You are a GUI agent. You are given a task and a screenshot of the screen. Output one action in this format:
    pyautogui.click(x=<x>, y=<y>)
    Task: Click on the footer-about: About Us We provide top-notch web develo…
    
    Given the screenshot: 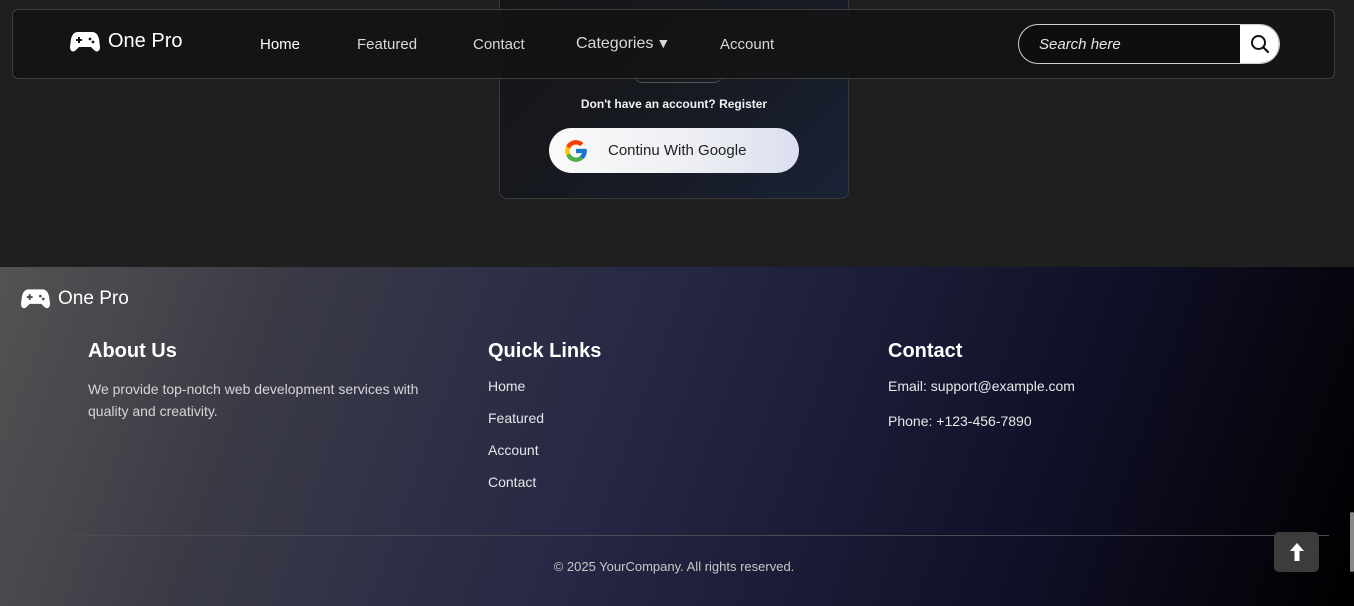 What is the action you would take?
    pyautogui.click(x=263, y=381)
    